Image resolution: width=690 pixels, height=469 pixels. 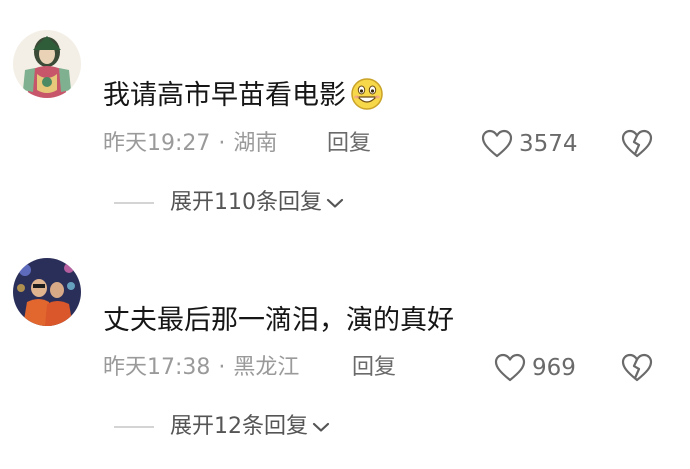 I want to click on like-button: 3574, so click(x=529, y=144).